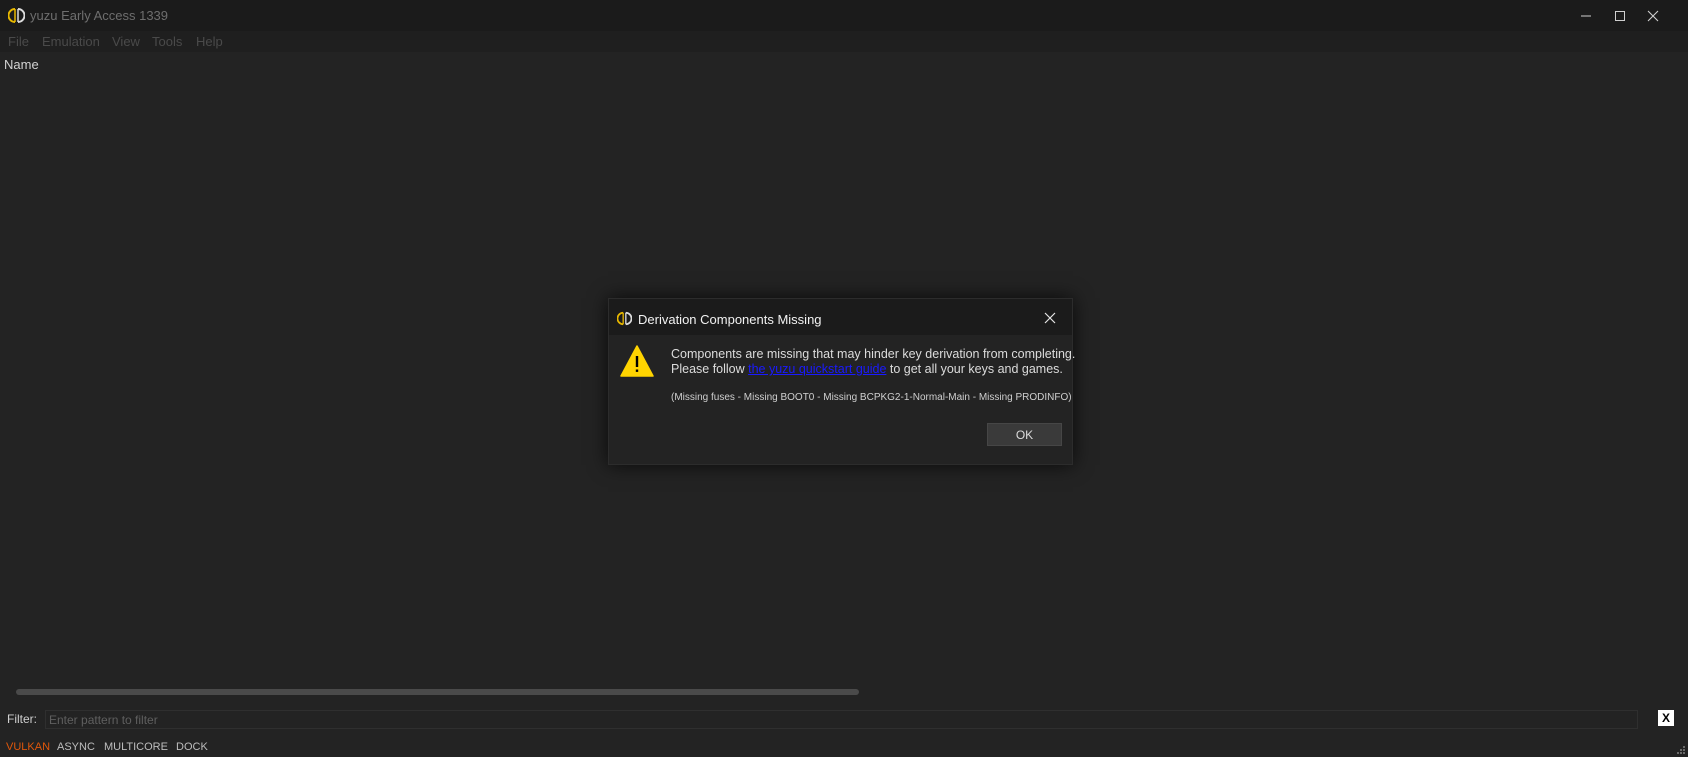  What do you see at coordinates (167, 41) in the screenshot?
I see `menu-tools: Tools` at bounding box center [167, 41].